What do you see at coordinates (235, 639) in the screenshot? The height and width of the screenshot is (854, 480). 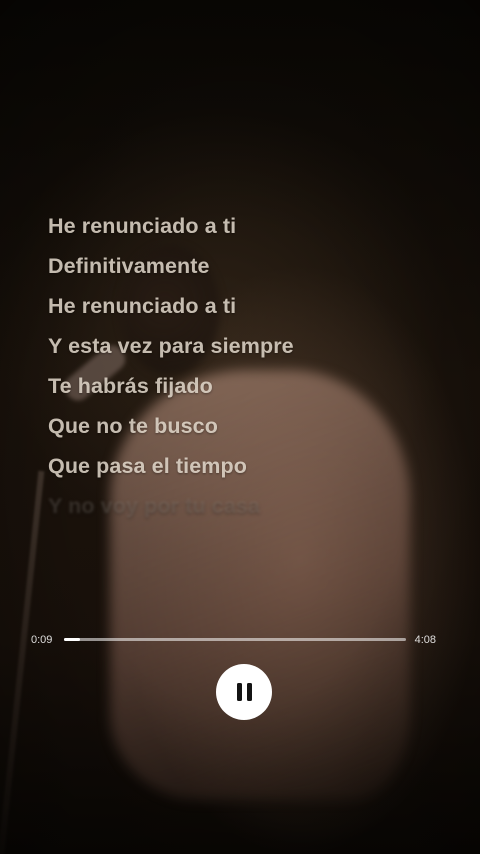 I see `progress-slider` at bounding box center [235, 639].